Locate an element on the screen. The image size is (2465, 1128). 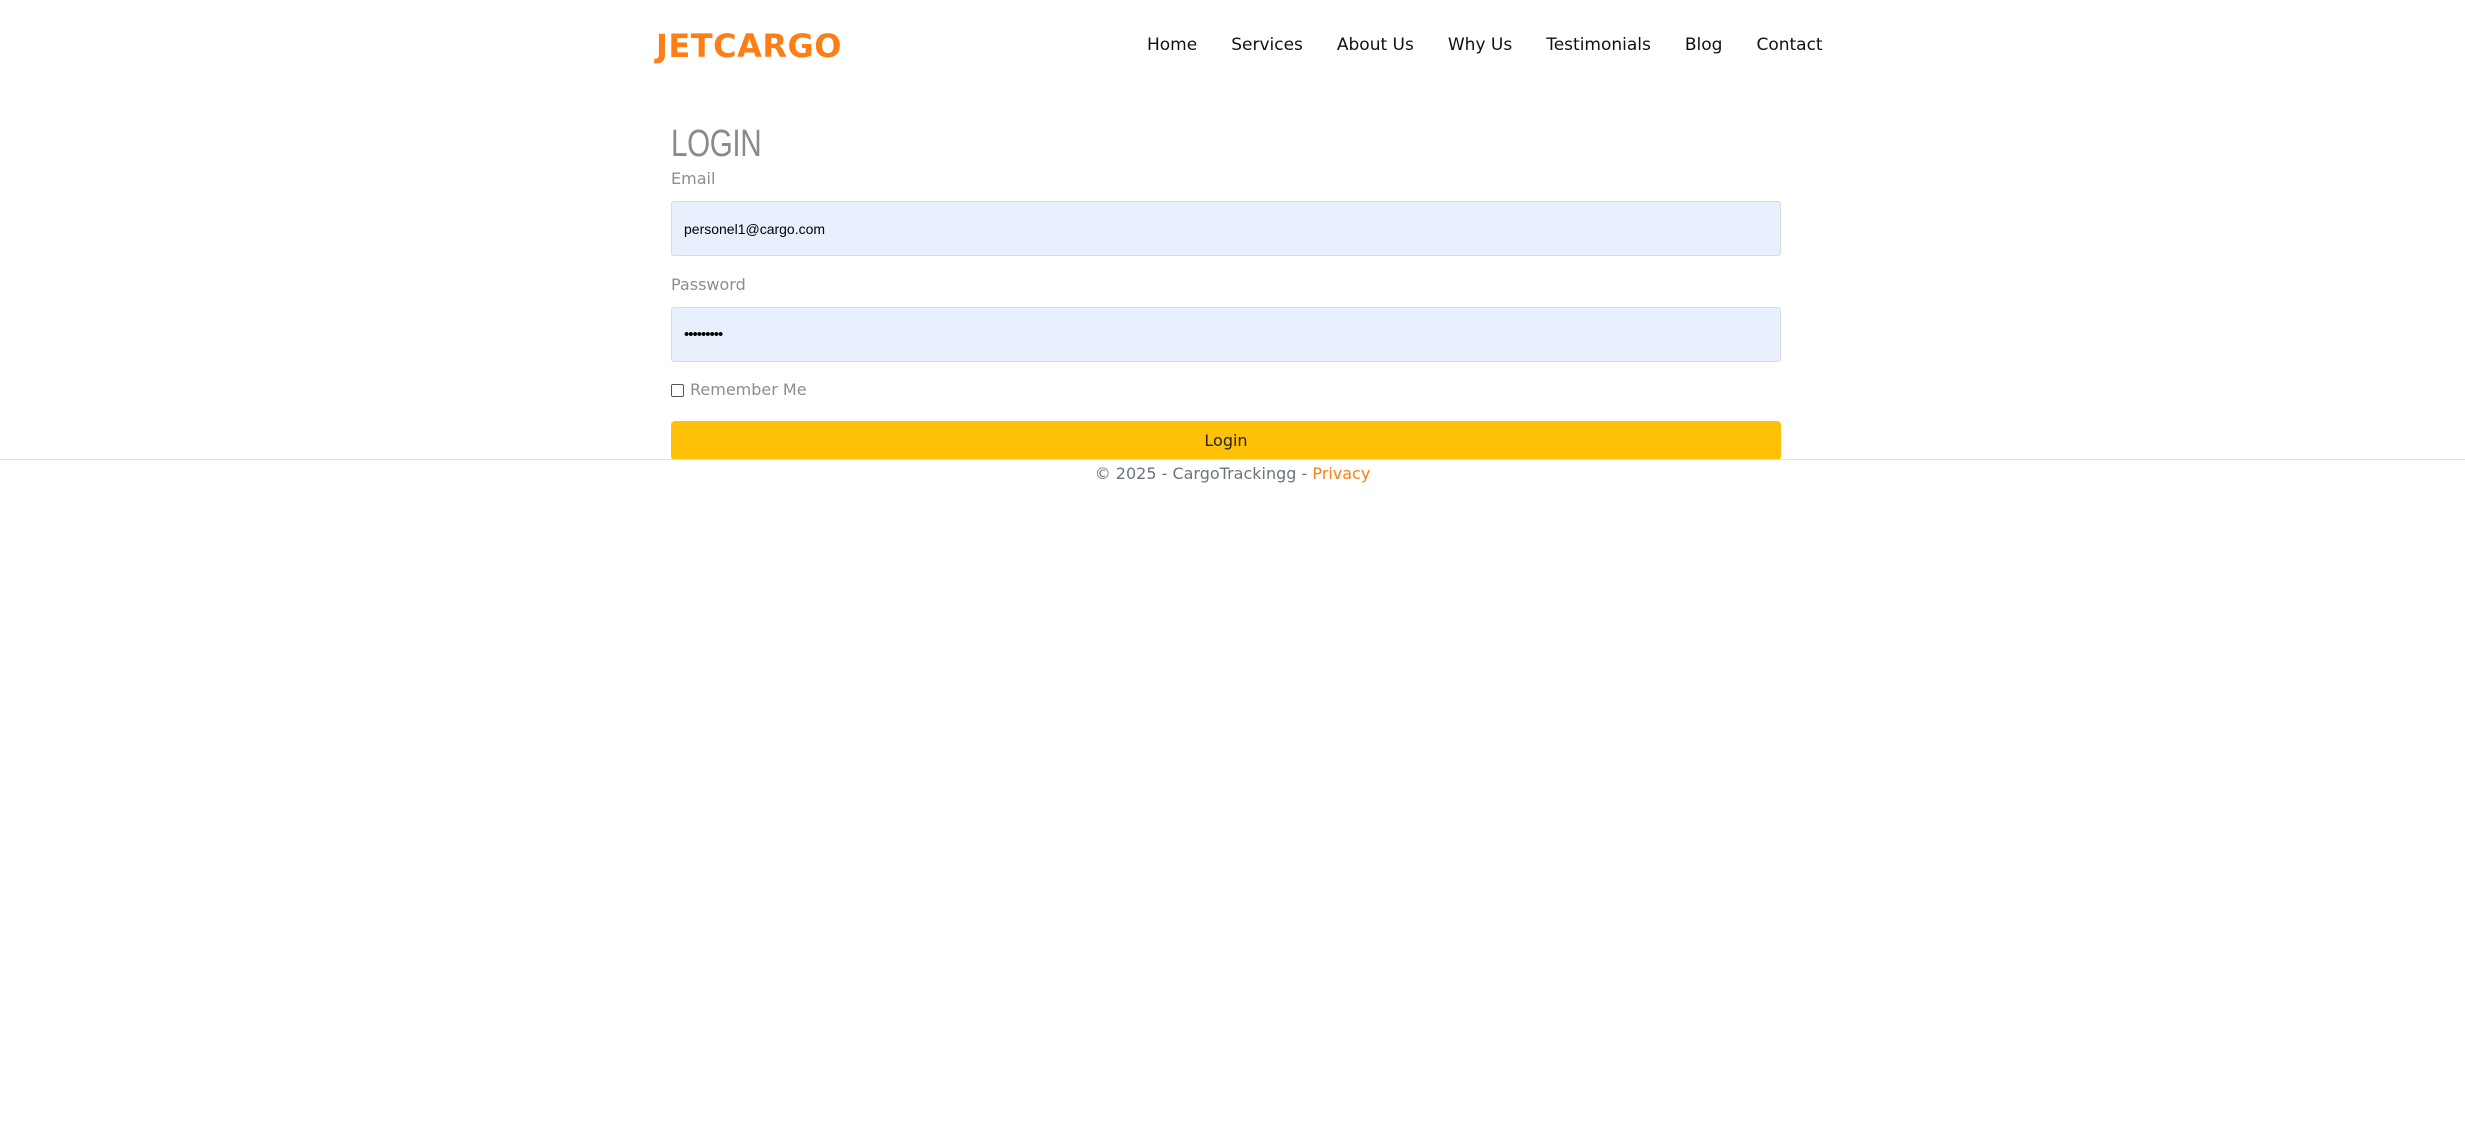
nav-item-why-us: Why Us is located at coordinates (1480, 45).